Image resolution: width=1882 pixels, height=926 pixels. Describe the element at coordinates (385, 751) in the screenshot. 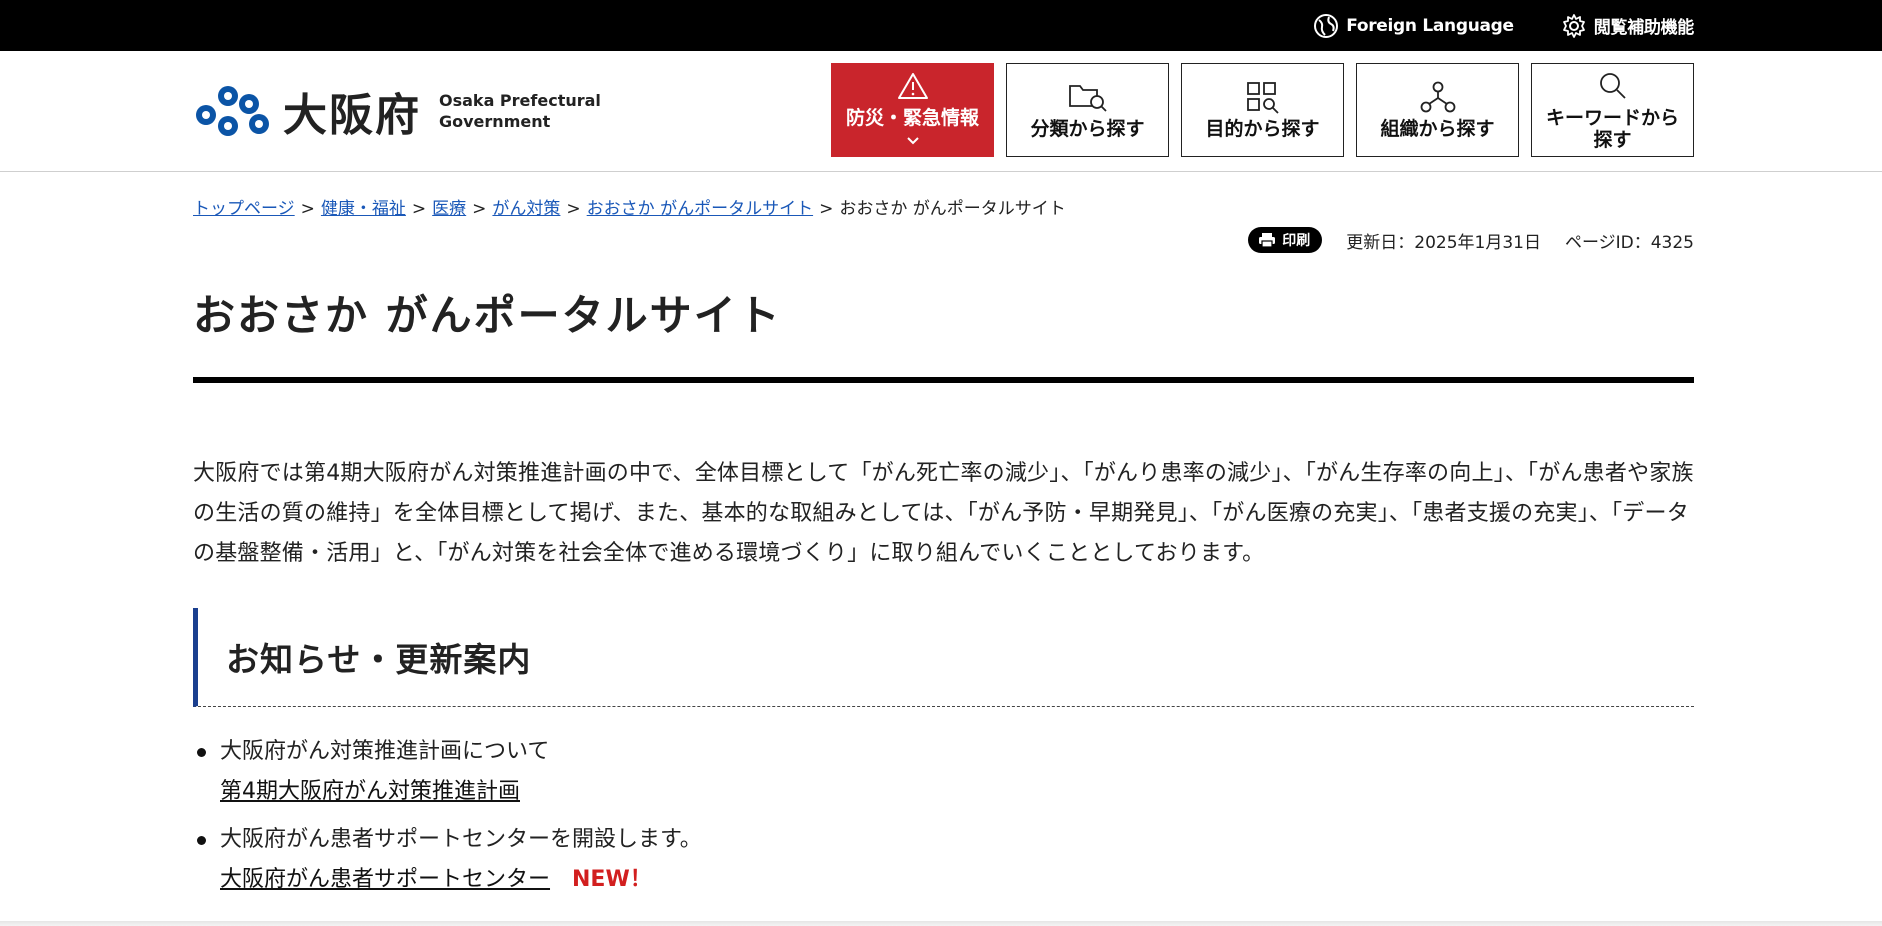

I see `news-item-text: 大阪府がん対策推進計画について` at that location.